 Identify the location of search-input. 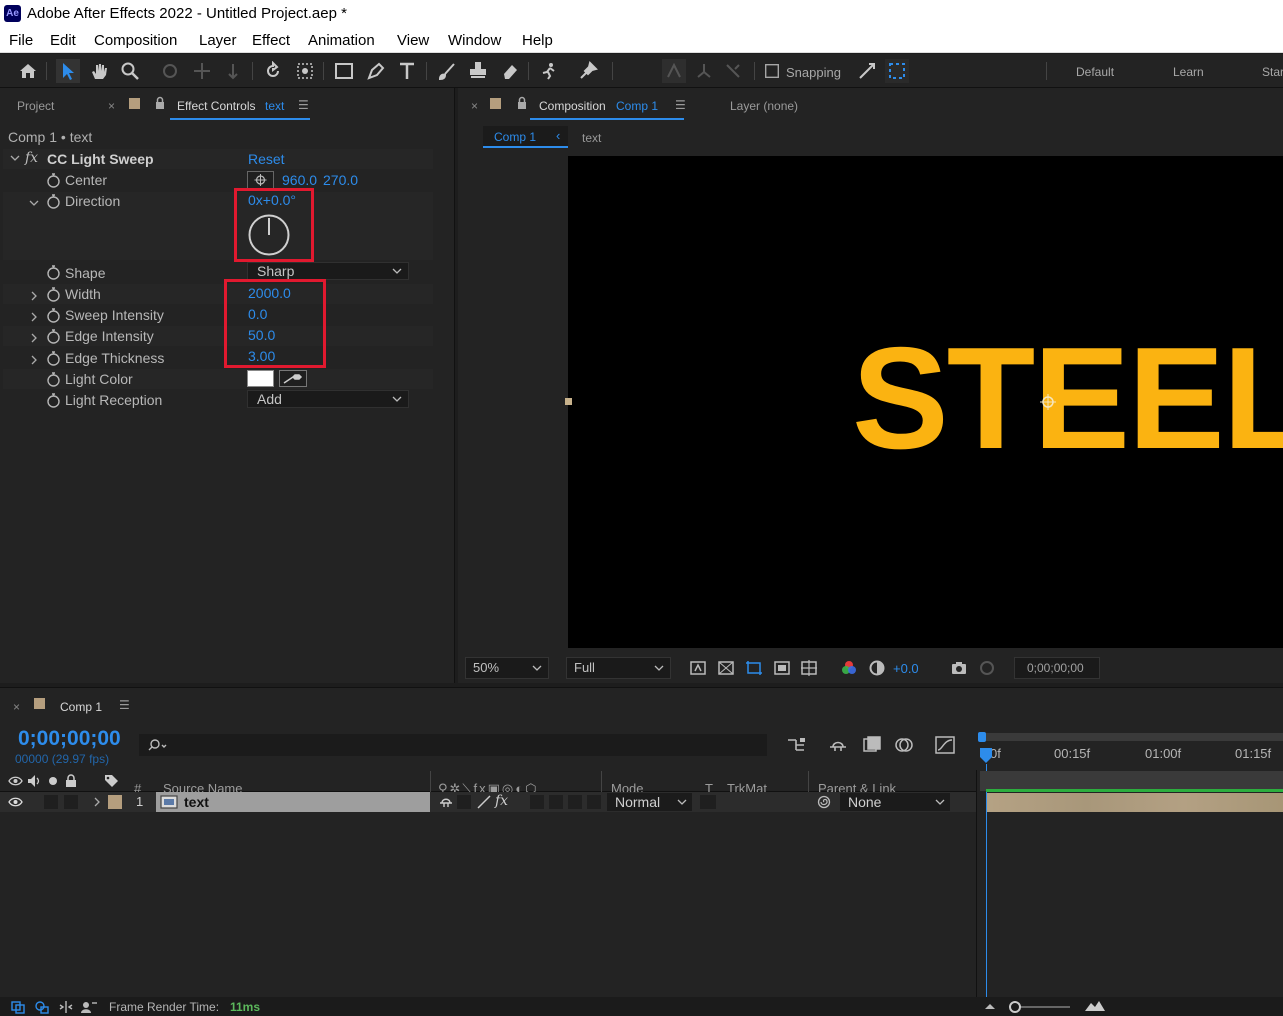
(453, 745).